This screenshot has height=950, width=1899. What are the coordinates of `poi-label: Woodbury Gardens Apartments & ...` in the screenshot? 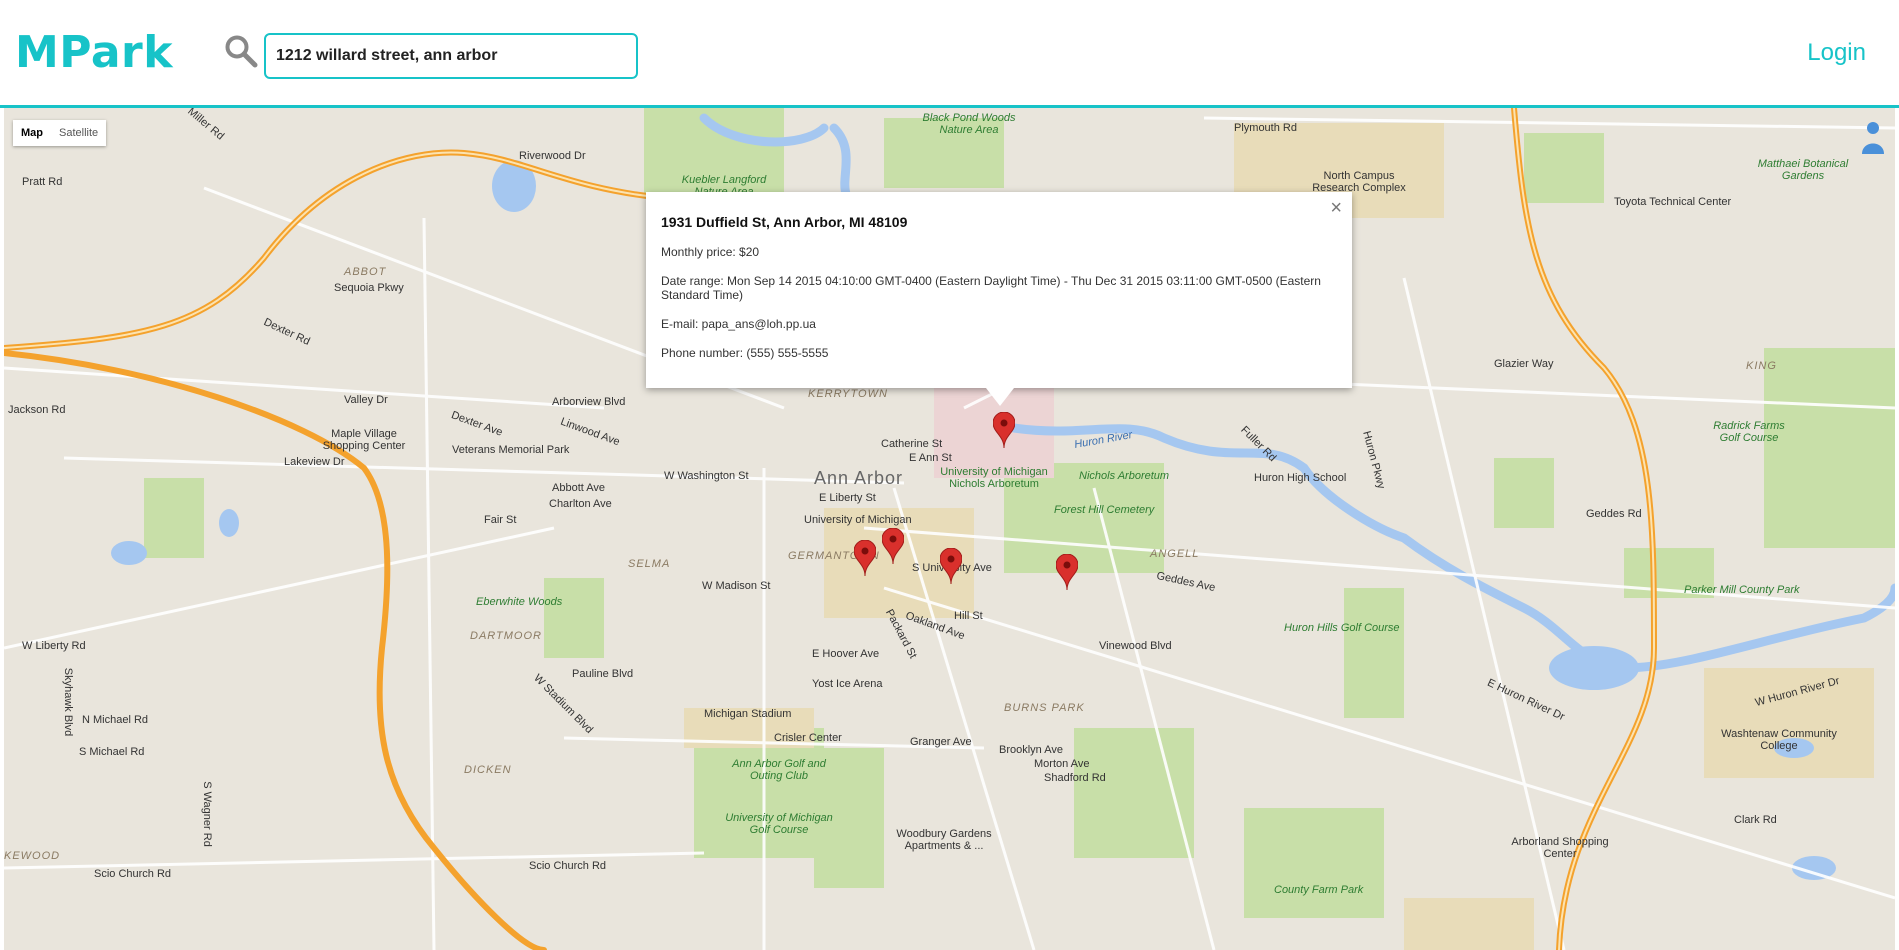 It's located at (944, 840).